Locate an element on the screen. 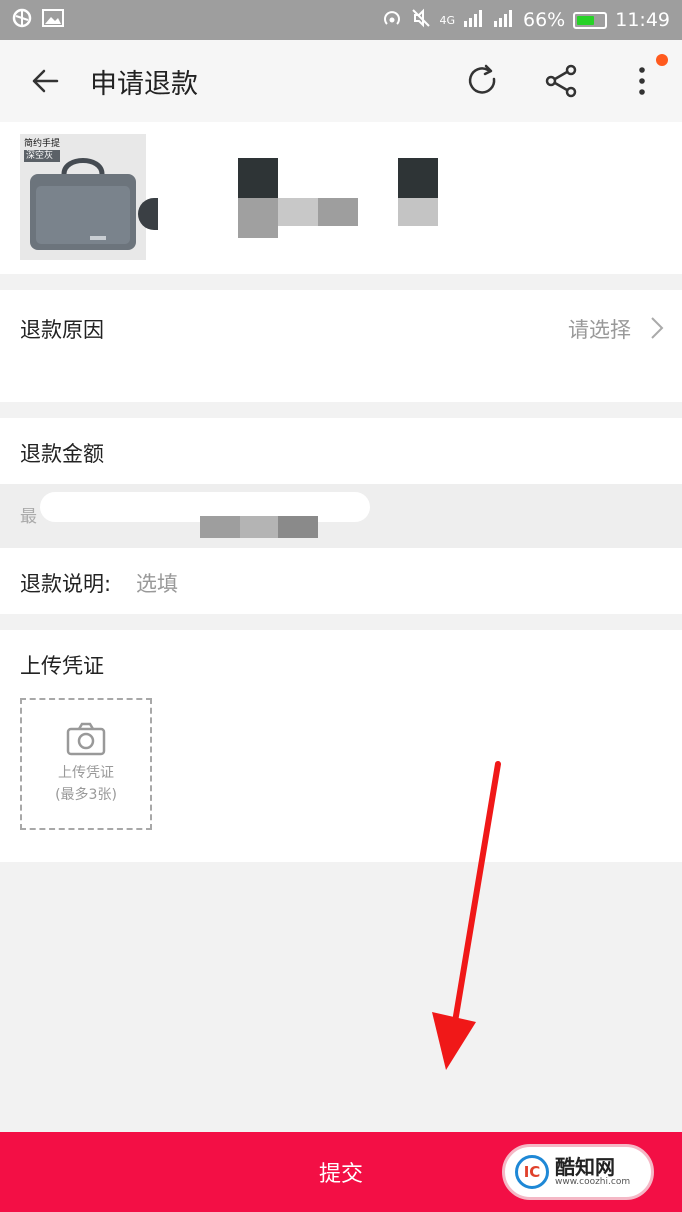  share-icon is located at coordinates (561, 81).